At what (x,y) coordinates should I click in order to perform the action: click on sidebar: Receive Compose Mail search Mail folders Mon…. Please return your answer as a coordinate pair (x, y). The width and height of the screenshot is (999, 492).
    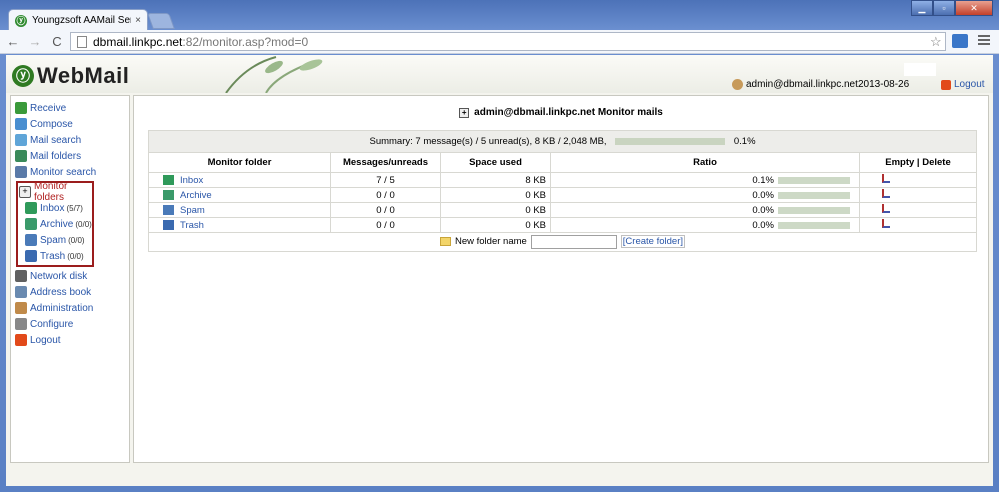
    Looking at the image, I should click on (70, 279).